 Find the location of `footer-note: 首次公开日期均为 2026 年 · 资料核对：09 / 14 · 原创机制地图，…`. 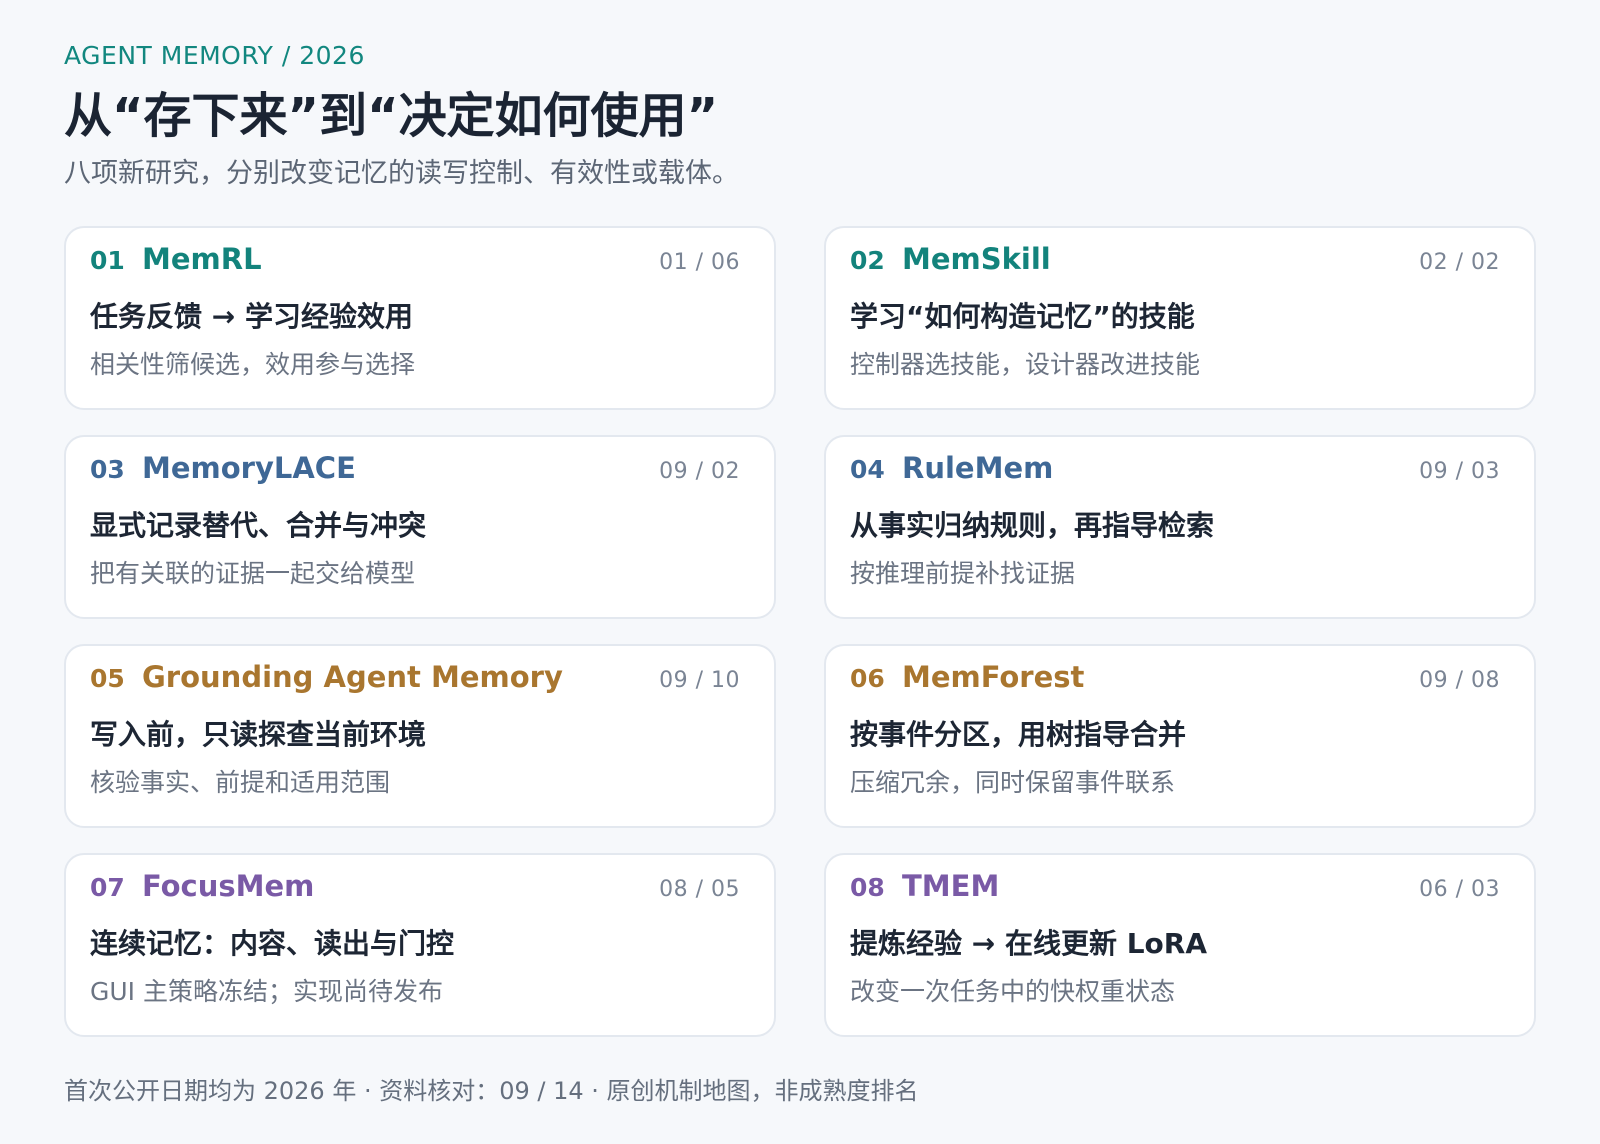

footer-note: 首次公开日期均为 2026 年 · 资料核对：09 / 14 · 原创机制地图，… is located at coordinates (491, 1091).